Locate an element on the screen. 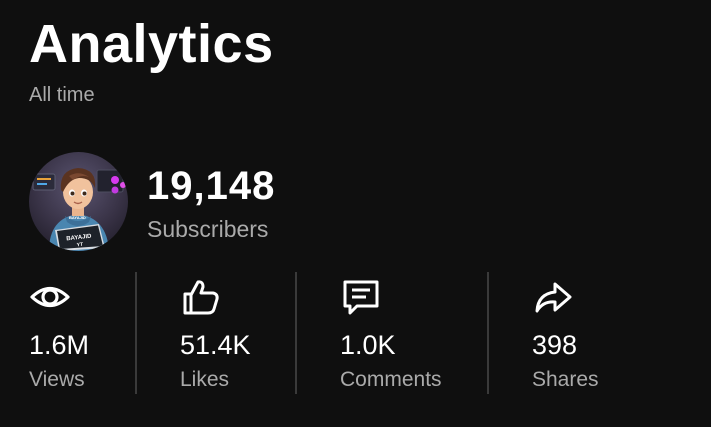 This screenshot has width=711, height=427. stat-label: Views is located at coordinates (57, 379).